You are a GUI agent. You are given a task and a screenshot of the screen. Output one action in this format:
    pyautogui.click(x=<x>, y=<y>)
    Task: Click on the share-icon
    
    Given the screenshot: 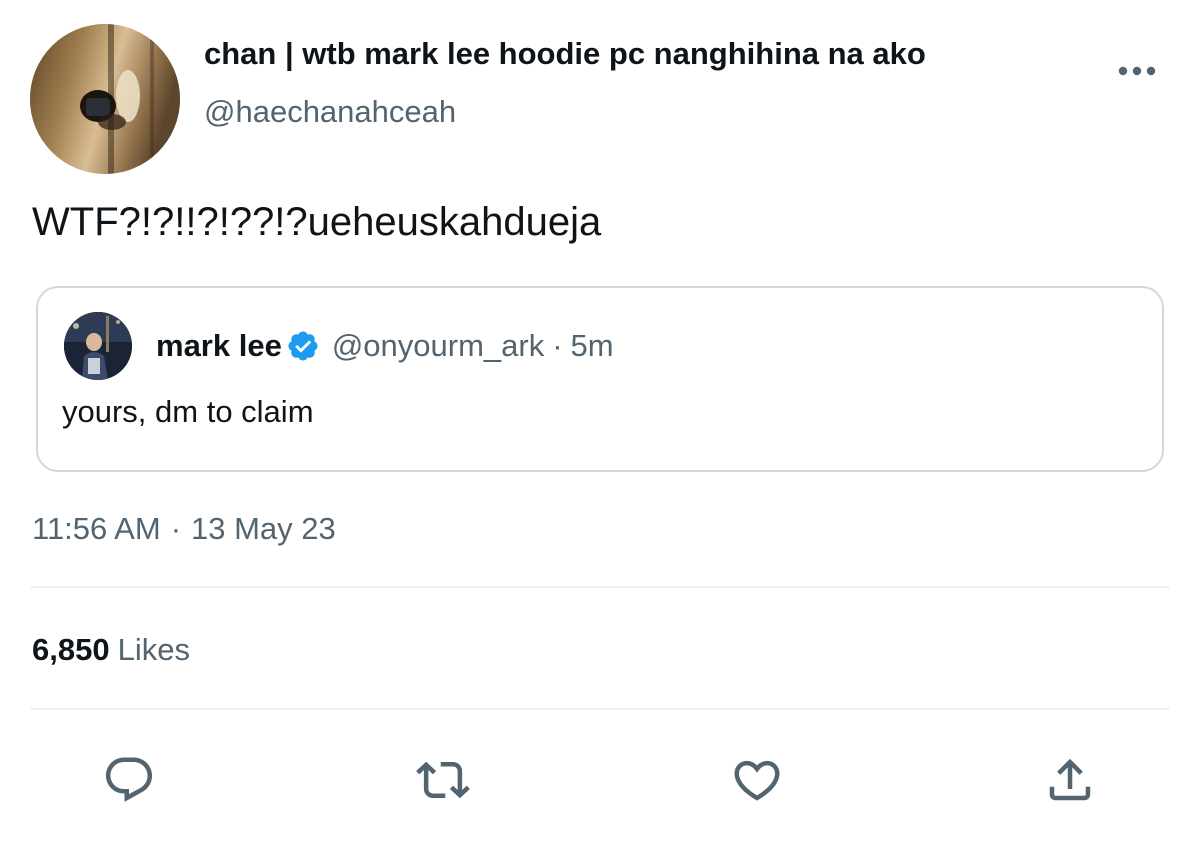 What is the action you would take?
    pyautogui.click(x=1070, y=779)
    